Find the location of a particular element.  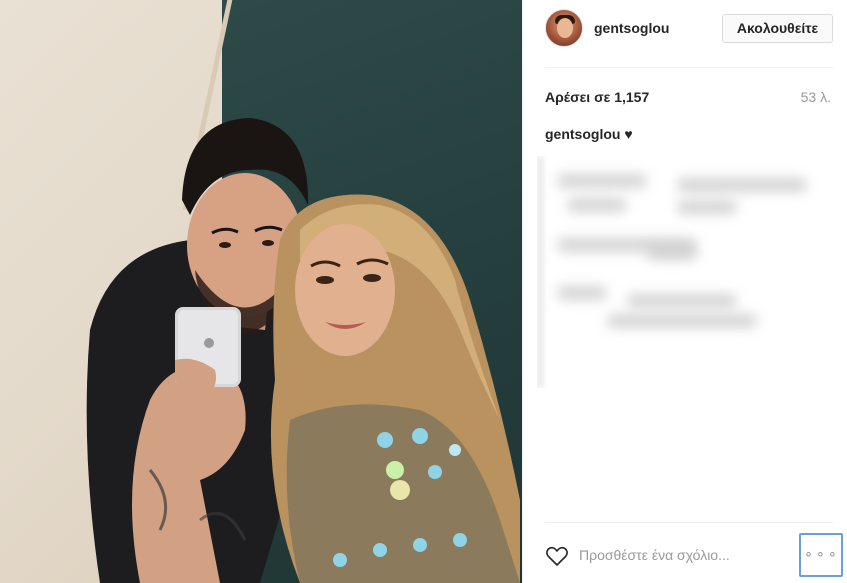

following-button: Ακολουθείτε is located at coordinates (777, 28).